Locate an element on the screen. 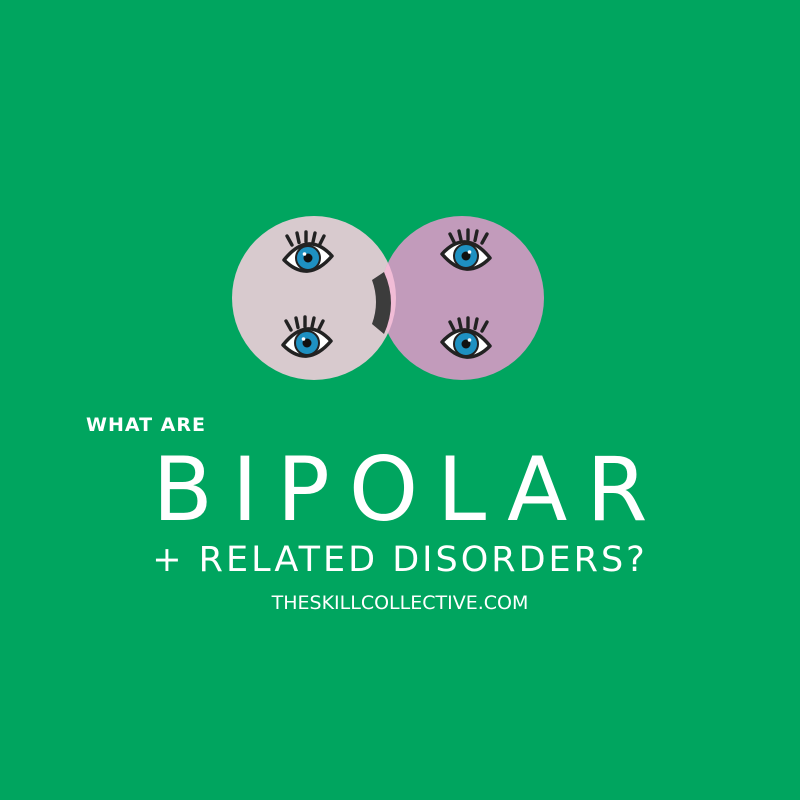 This screenshot has width=800, height=800. headline: BIPOLAR is located at coordinates (409, 489).